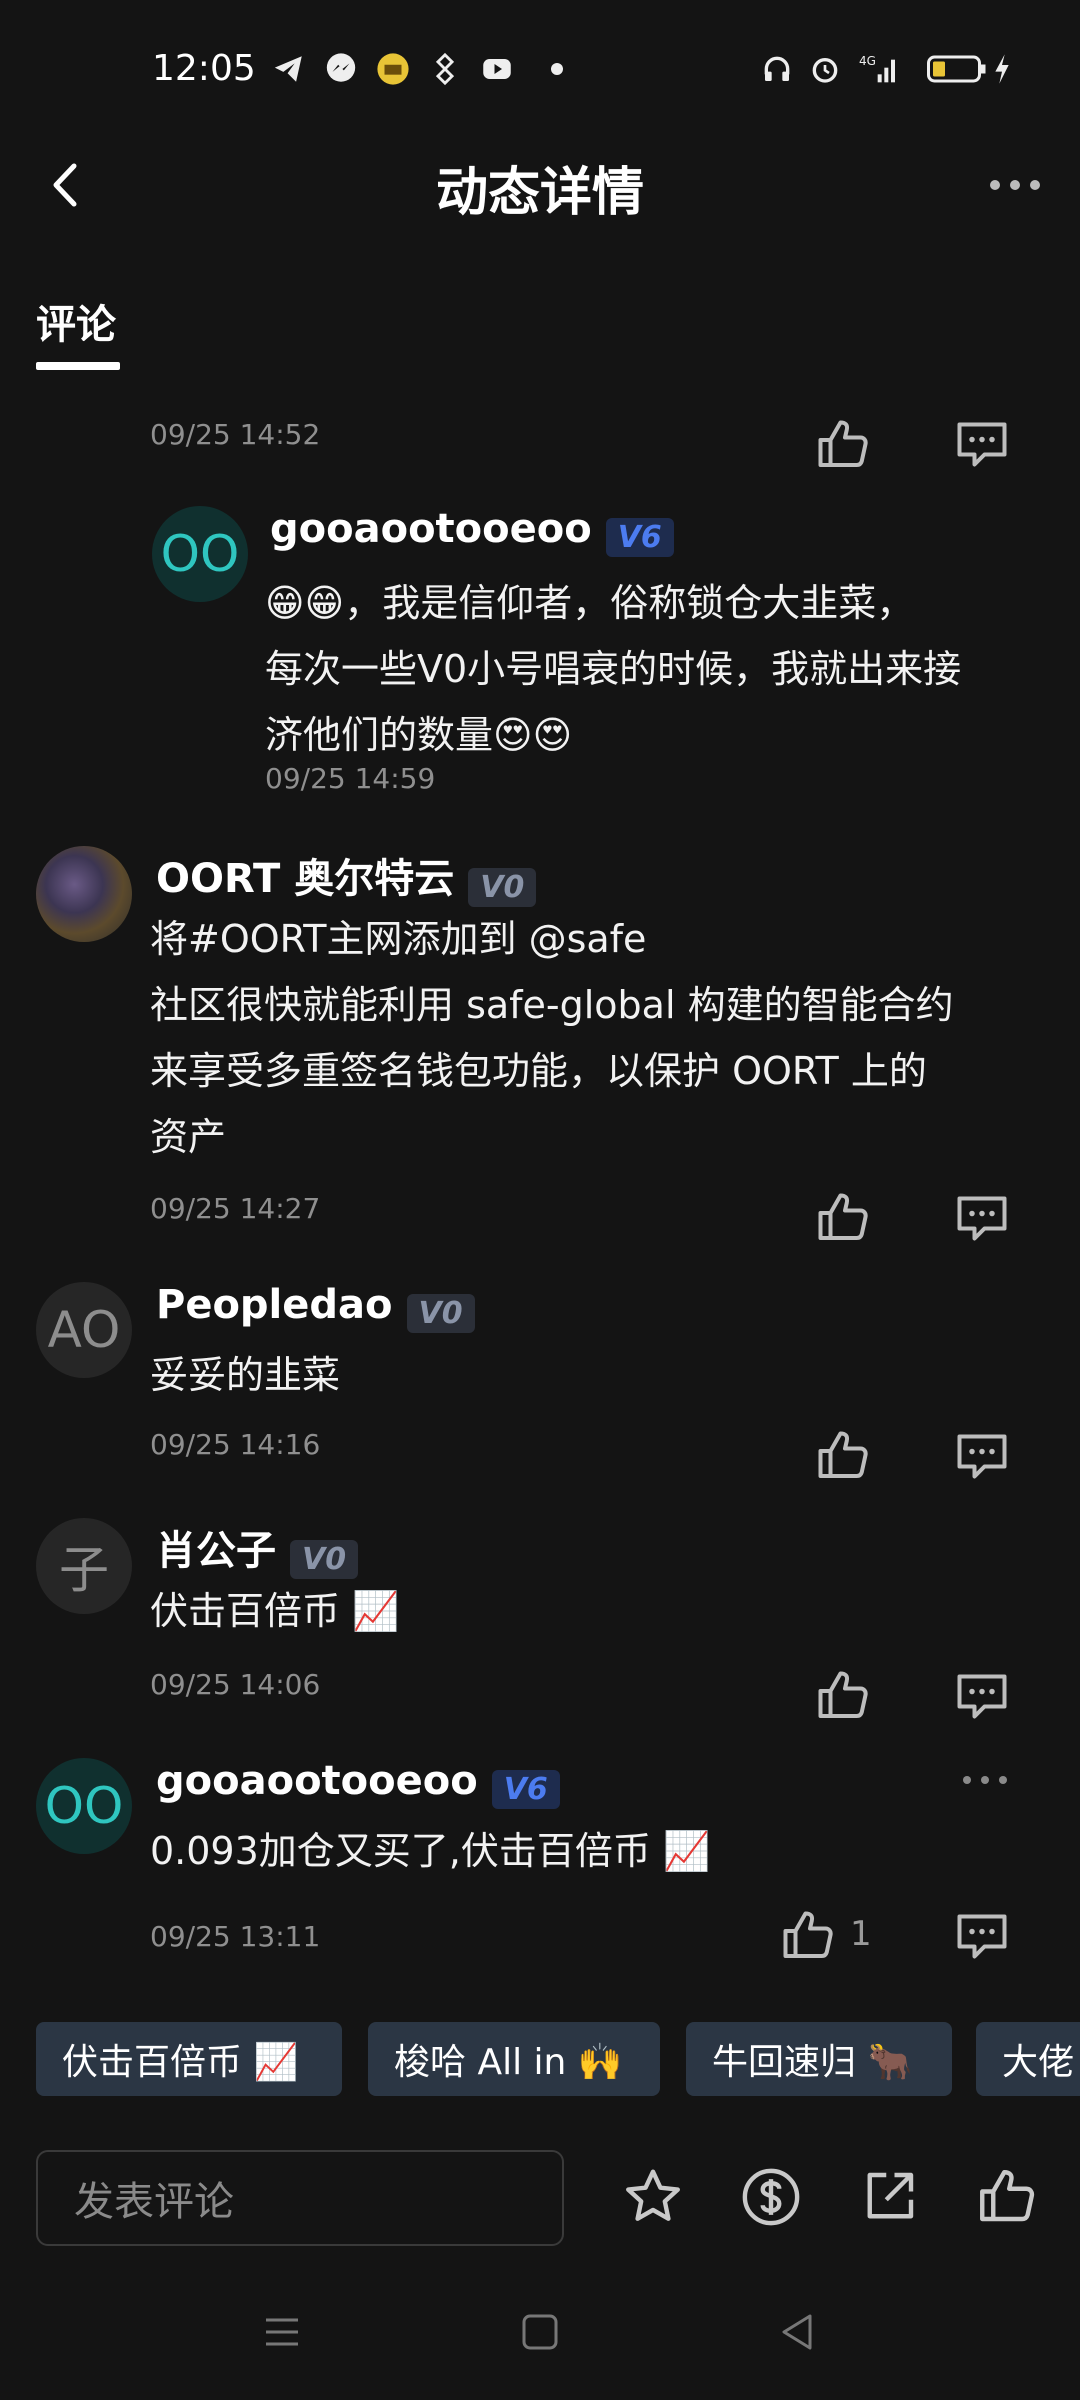 The width and height of the screenshot is (1080, 2400). I want to click on comment-header: OORT 奥尔特云 V0, so click(346, 876).